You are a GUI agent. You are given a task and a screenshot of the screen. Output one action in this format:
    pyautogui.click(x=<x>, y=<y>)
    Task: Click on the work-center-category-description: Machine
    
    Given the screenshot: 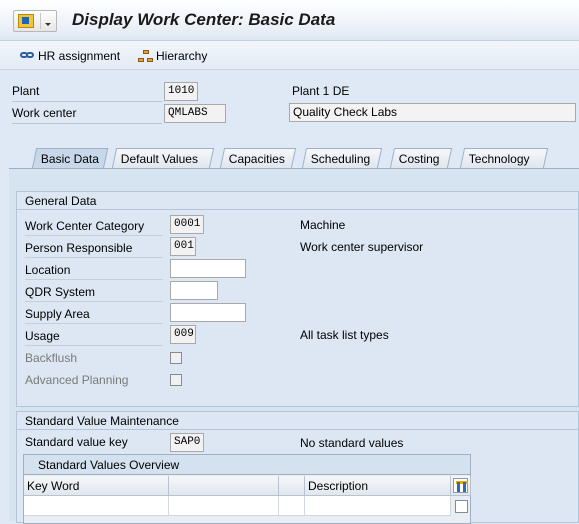 What is the action you would take?
    pyautogui.click(x=323, y=225)
    